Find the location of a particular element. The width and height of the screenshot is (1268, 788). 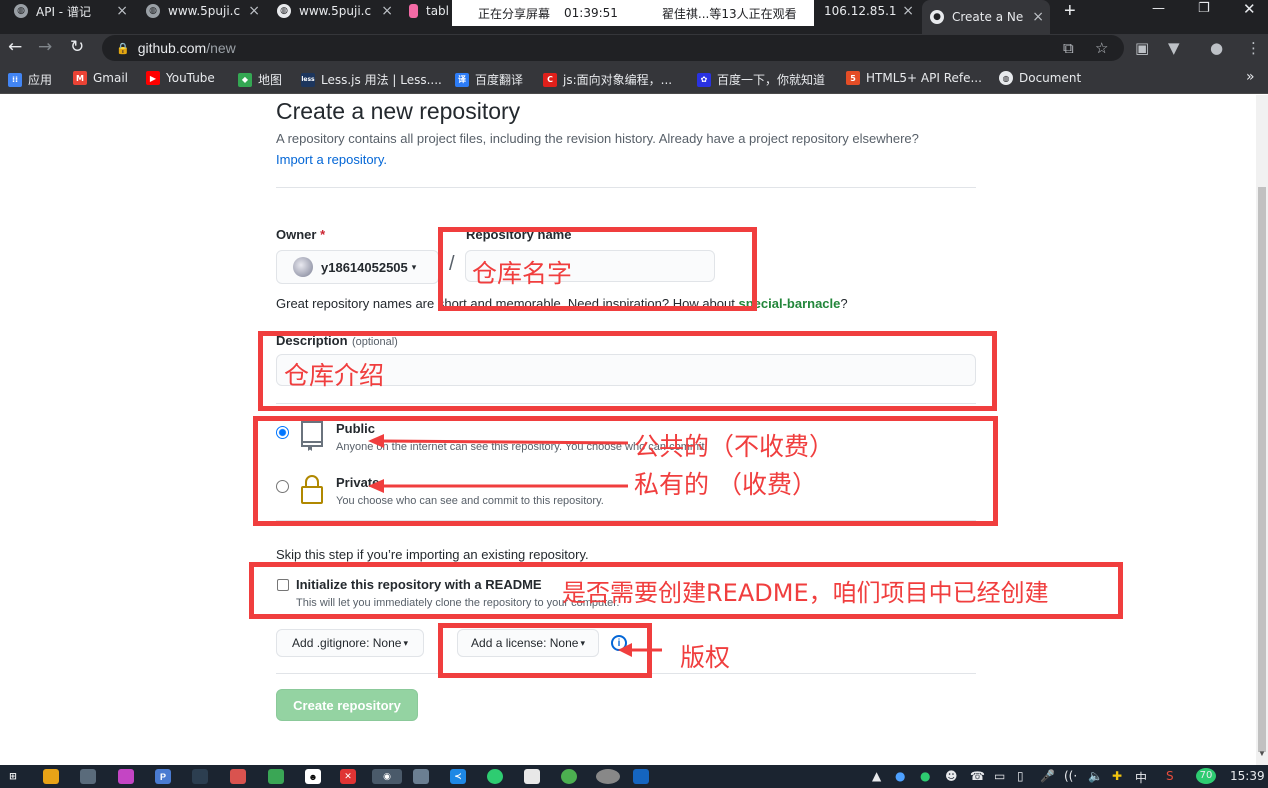

lock-icon: 🔒 is located at coordinates (123, 48).